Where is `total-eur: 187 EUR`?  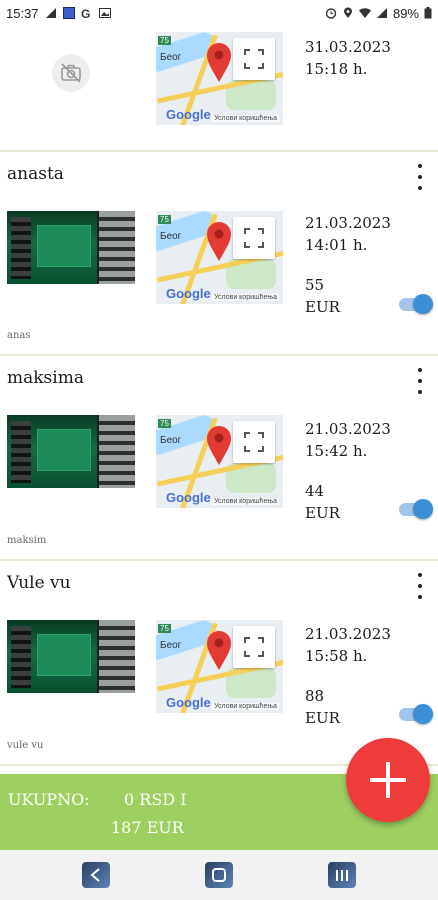
total-eur: 187 EUR is located at coordinates (147, 827).